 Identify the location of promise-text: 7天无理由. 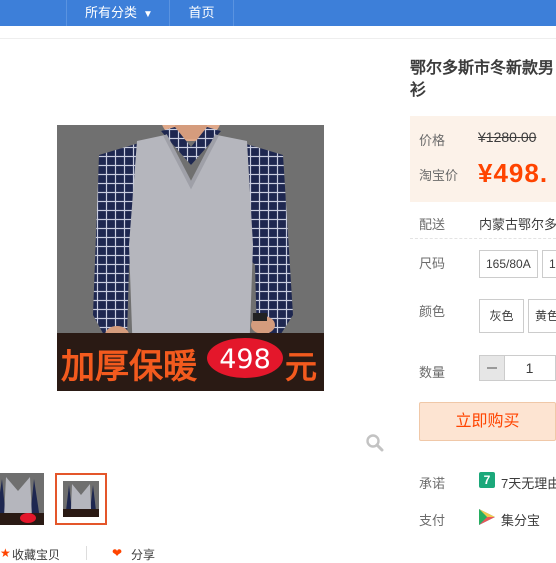
(528, 482).